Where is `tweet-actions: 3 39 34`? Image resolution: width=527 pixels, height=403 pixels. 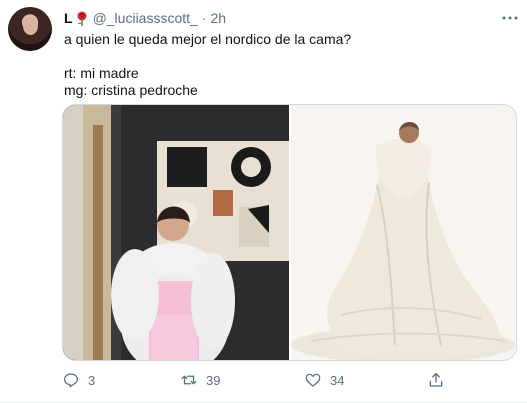 tweet-actions: 3 39 34 is located at coordinates (262, 380).